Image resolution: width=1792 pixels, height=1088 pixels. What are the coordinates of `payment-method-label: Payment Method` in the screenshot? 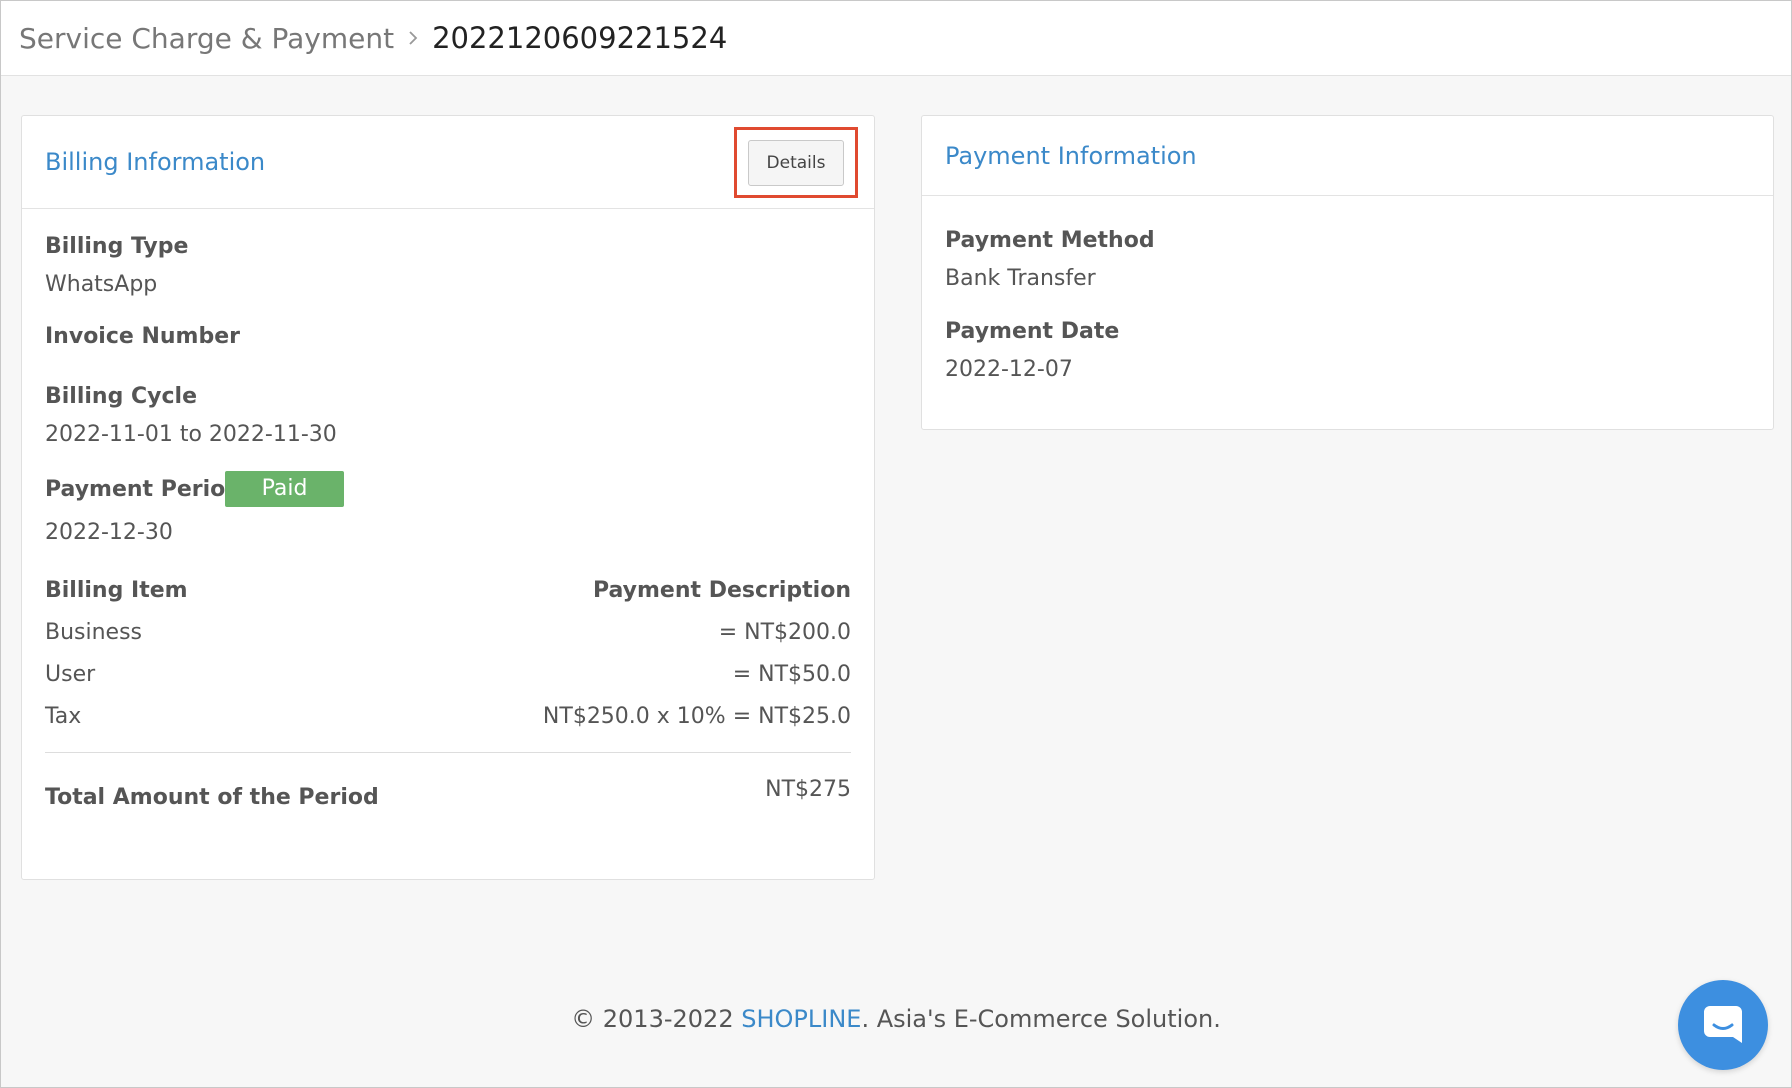 It's located at (1050, 240).